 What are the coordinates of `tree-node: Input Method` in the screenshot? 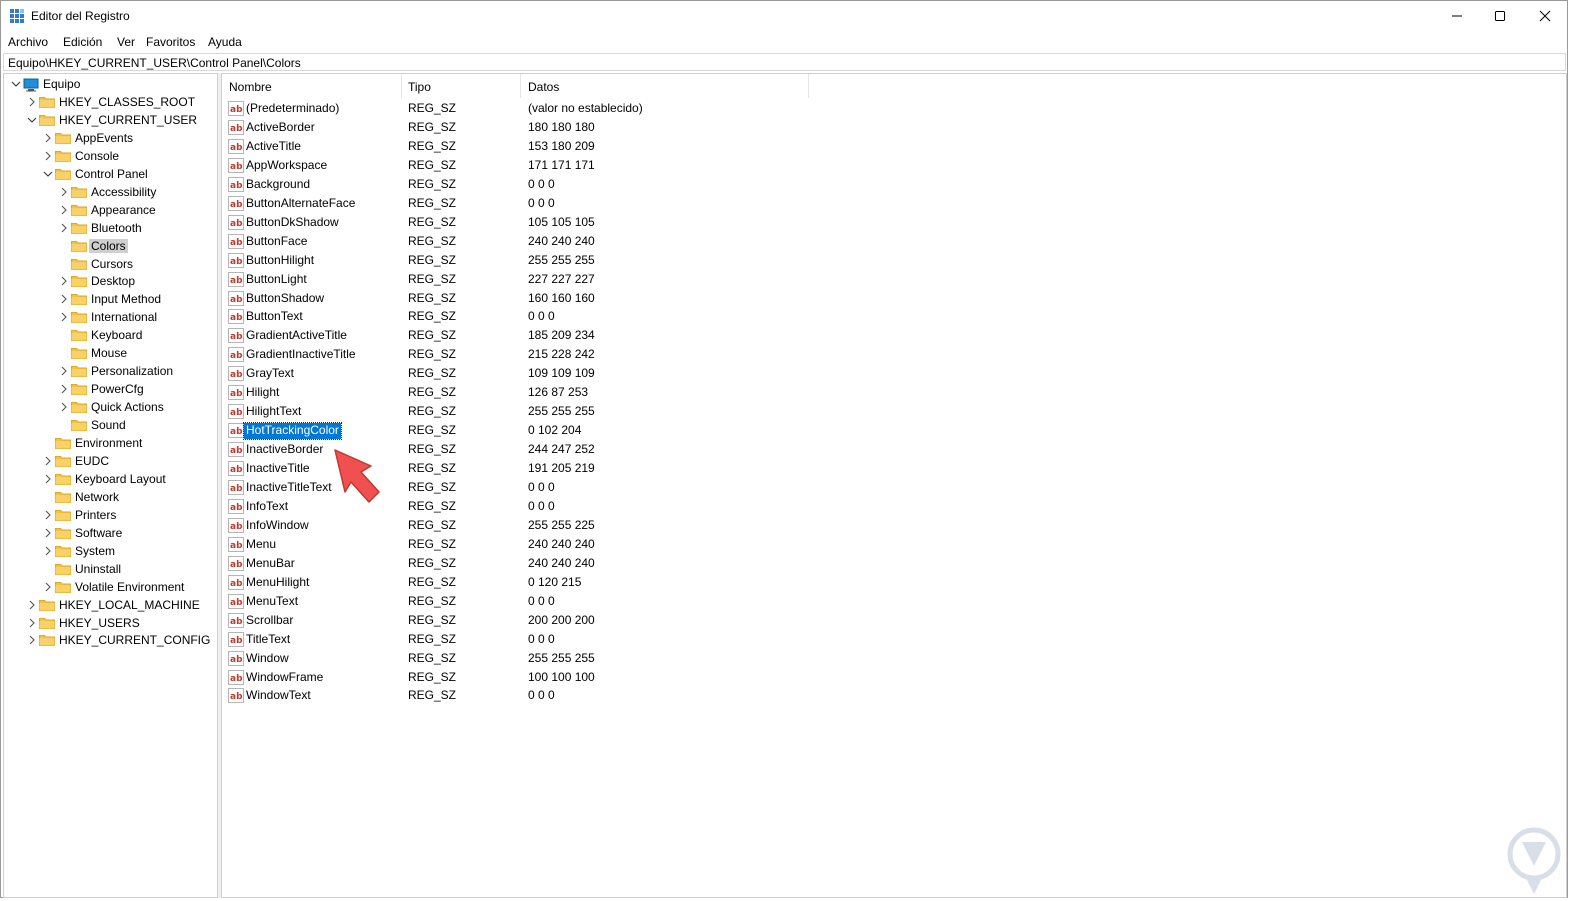 It's located at (110, 299).